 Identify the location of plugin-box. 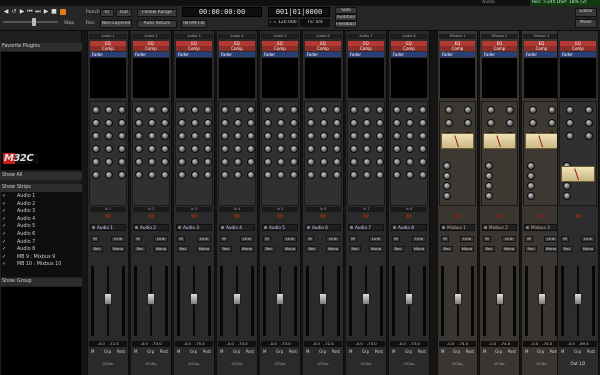
(194, 78).